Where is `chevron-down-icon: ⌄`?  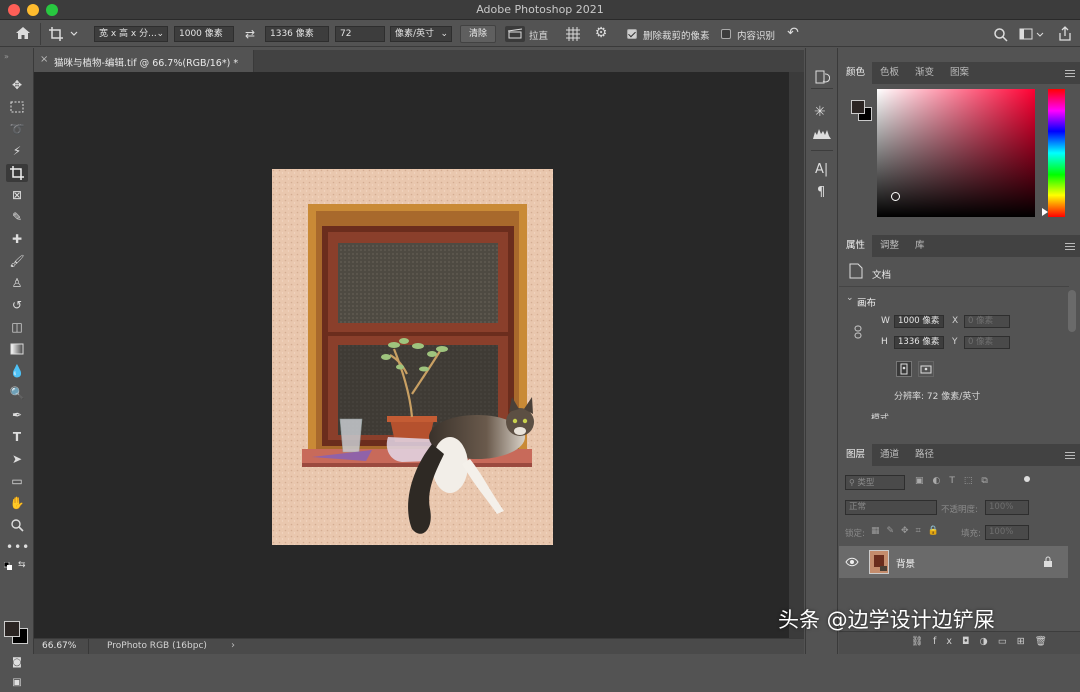
chevron-down-icon: ⌄ is located at coordinates (850, 298).